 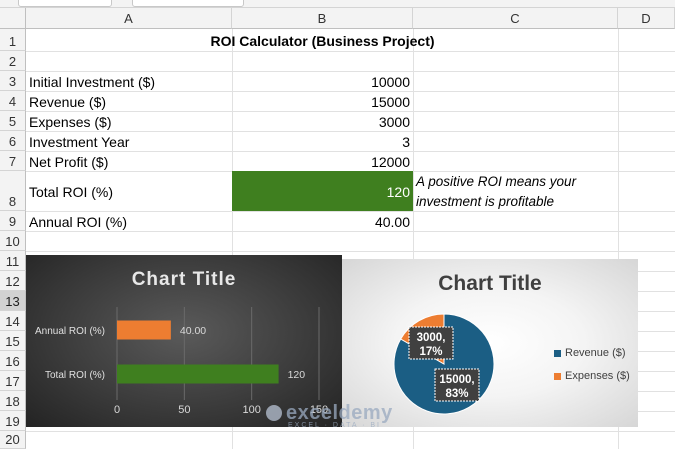 What do you see at coordinates (13, 121) in the screenshot?
I see `row-header-5: 5` at bounding box center [13, 121].